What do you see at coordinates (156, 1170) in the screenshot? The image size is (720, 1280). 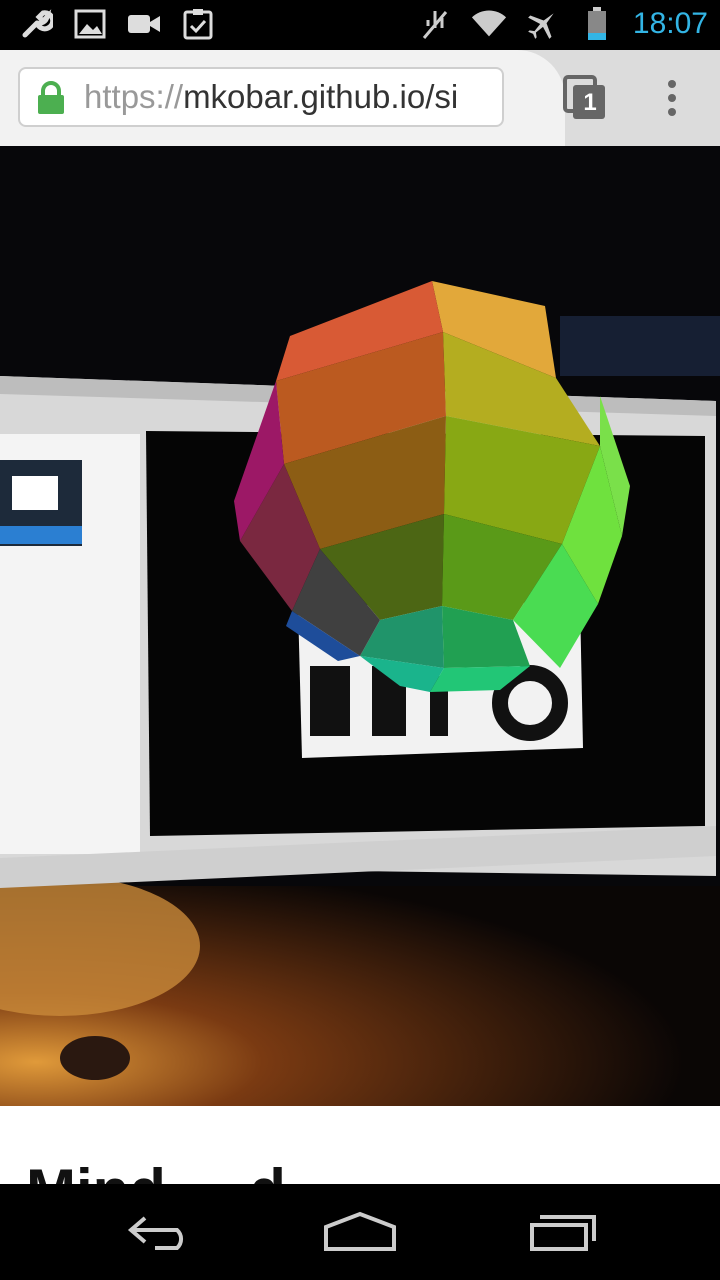 I see `page-heading: Mind ... d` at bounding box center [156, 1170].